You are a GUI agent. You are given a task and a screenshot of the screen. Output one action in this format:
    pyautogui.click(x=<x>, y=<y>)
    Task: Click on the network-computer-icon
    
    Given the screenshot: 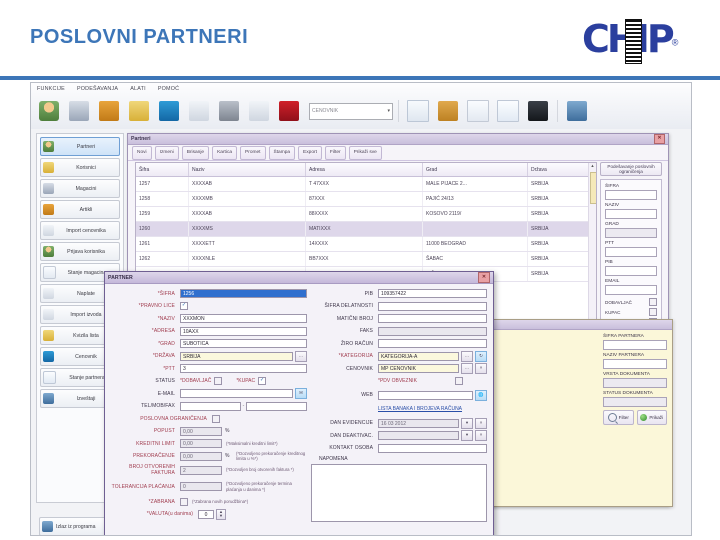 What is the action you would take?
    pyautogui.click(x=79, y=111)
    